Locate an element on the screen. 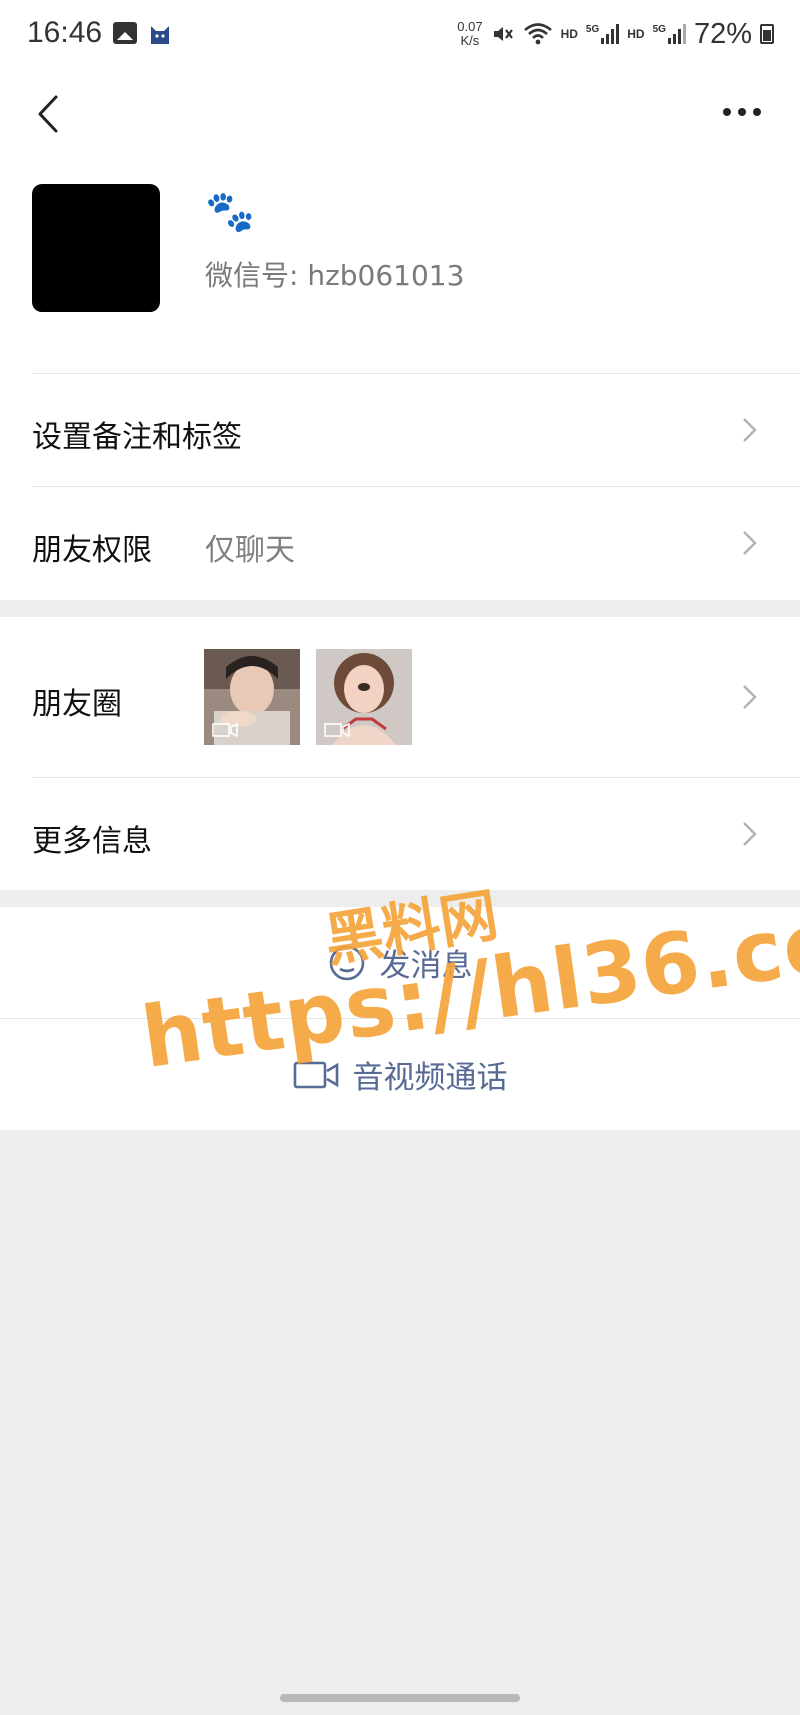 This screenshot has width=800, height=1715. mute-icon is located at coordinates (503, 34).